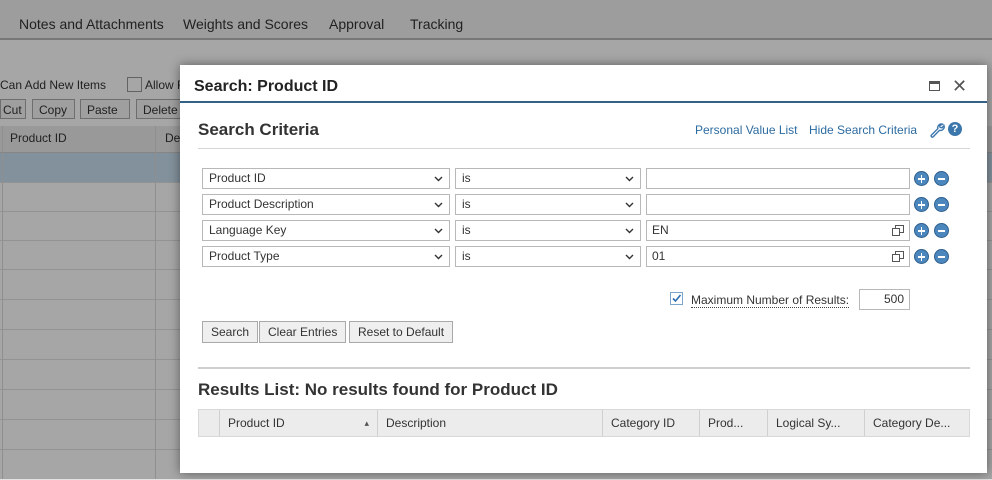  Describe the element at coordinates (934, 86) in the screenshot. I see `maximize-icon` at that location.